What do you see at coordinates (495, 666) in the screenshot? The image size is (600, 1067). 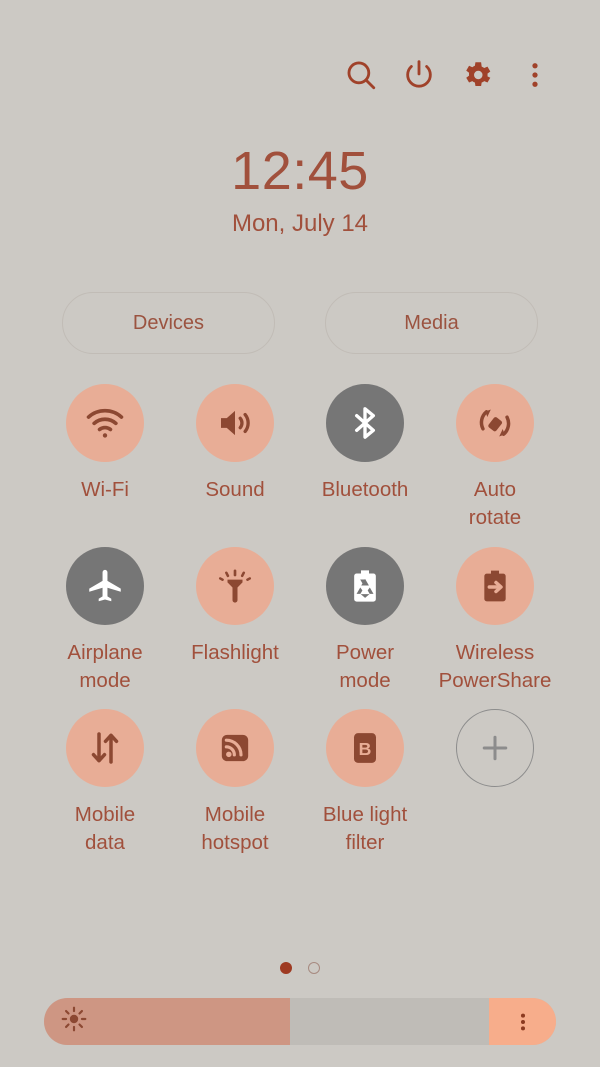 I see `toggle-wireless-powershare-label: Wireless PowerShare` at bounding box center [495, 666].